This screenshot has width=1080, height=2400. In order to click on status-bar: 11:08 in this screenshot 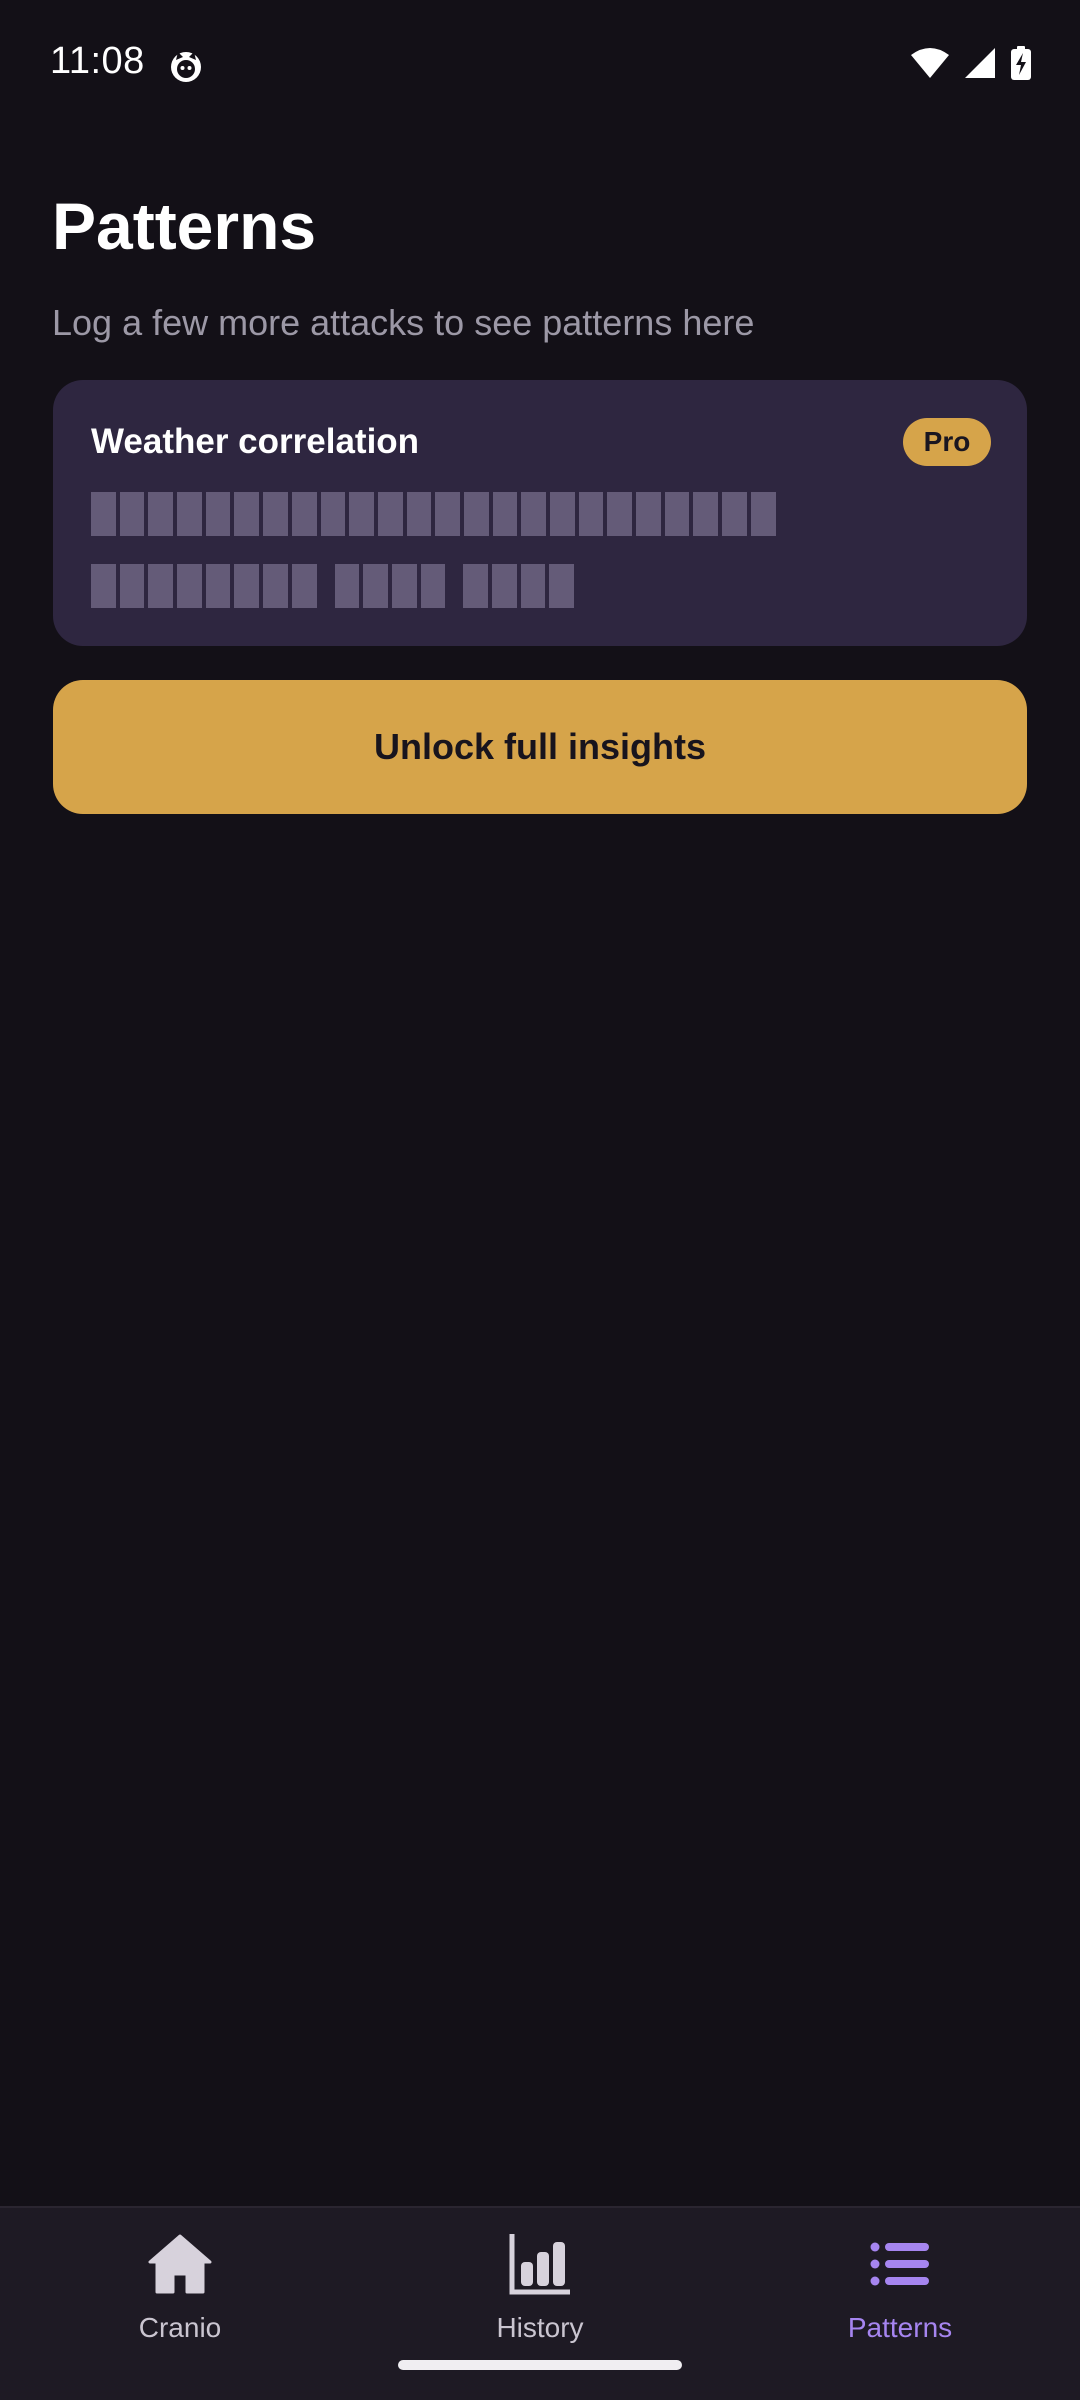, I will do `click(540, 65)`.